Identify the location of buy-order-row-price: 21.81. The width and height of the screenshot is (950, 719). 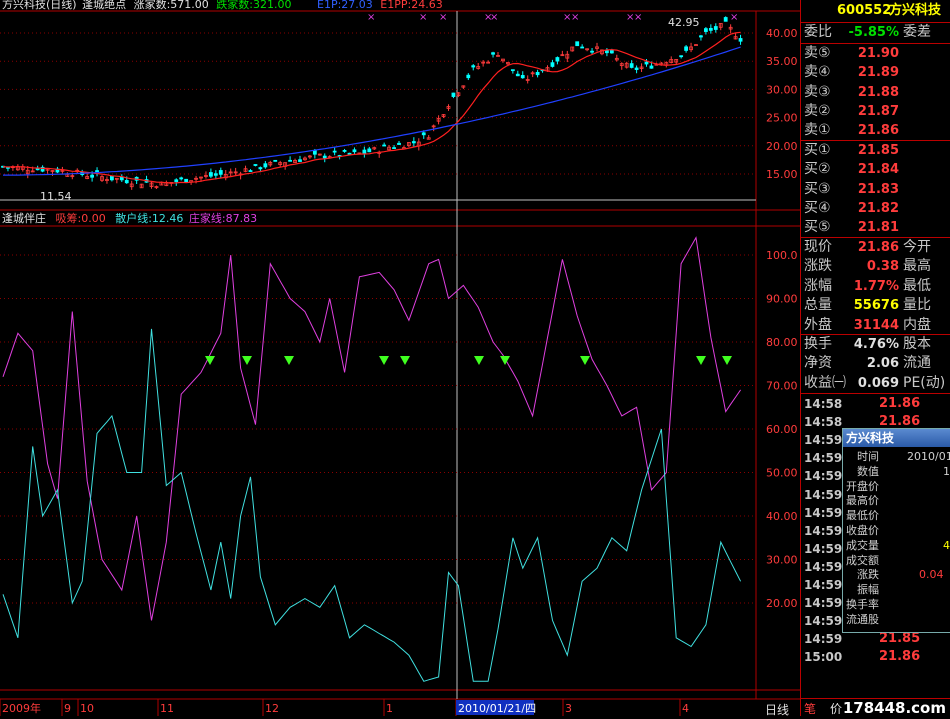
(878, 228).